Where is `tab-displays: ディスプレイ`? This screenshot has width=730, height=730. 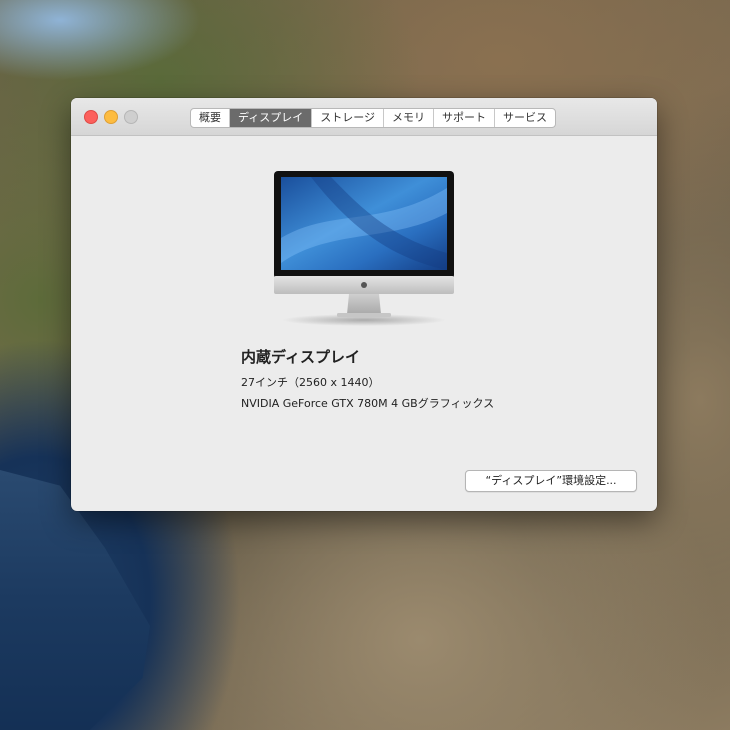
tab-displays: ディスプレイ is located at coordinates (271, 118).